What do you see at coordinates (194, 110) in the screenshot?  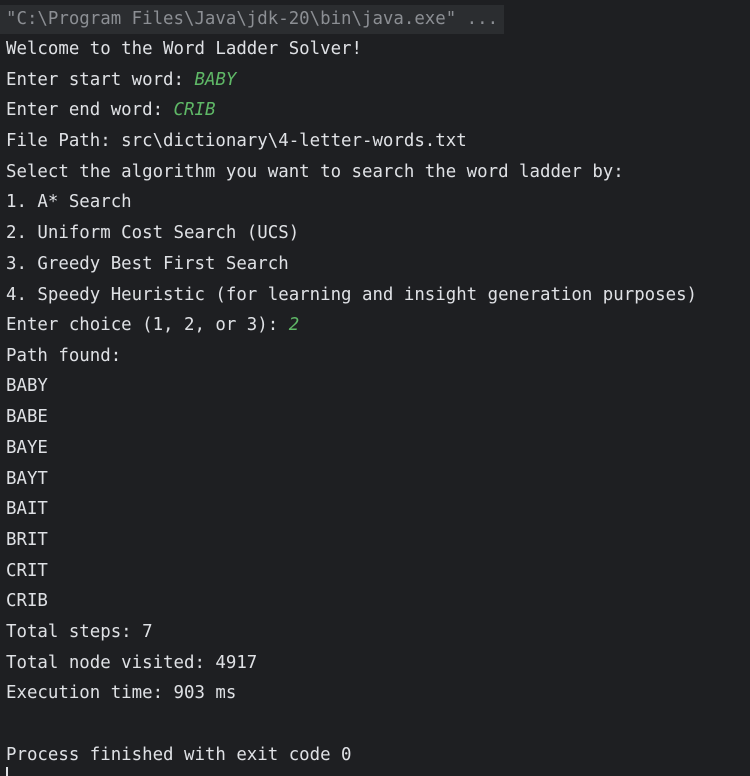 I see `end-word-input: CRIB` at bounding box center [194, 110].